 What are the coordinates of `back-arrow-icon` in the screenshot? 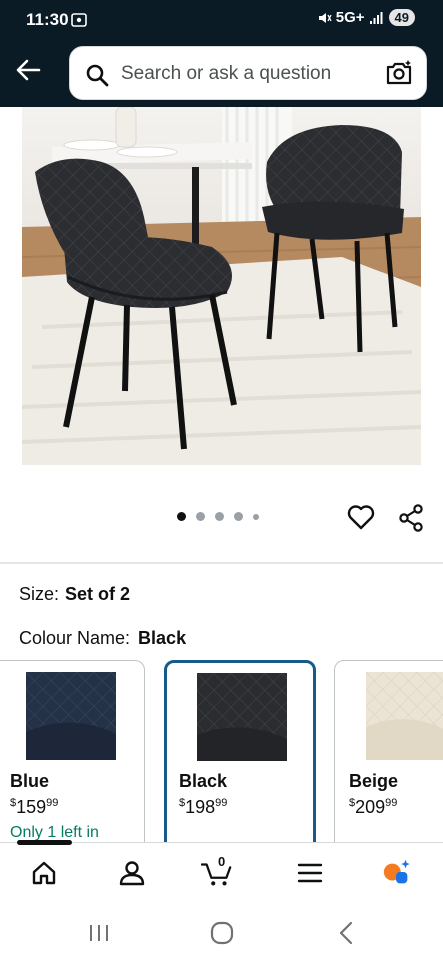 It's located at (28, 70).